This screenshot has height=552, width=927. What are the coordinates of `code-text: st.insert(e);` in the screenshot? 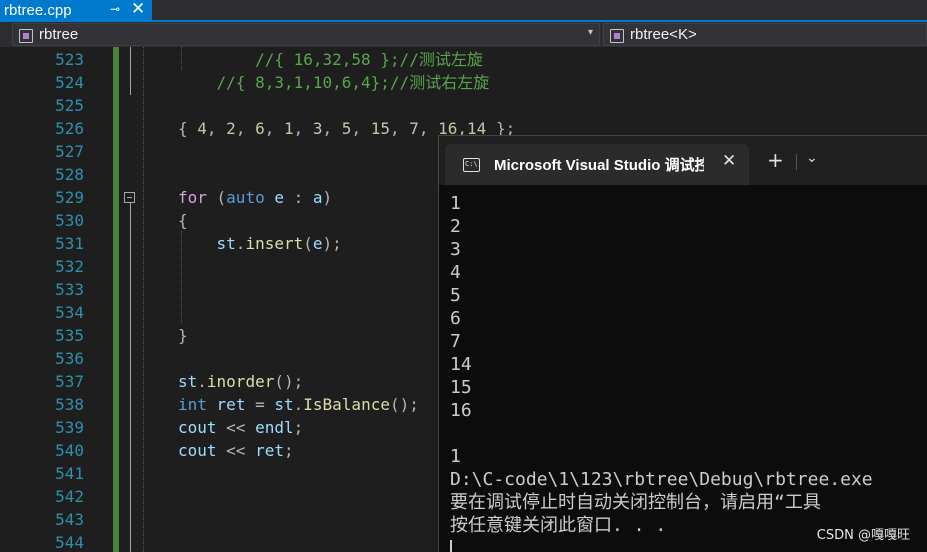 It's located at (260, 243).